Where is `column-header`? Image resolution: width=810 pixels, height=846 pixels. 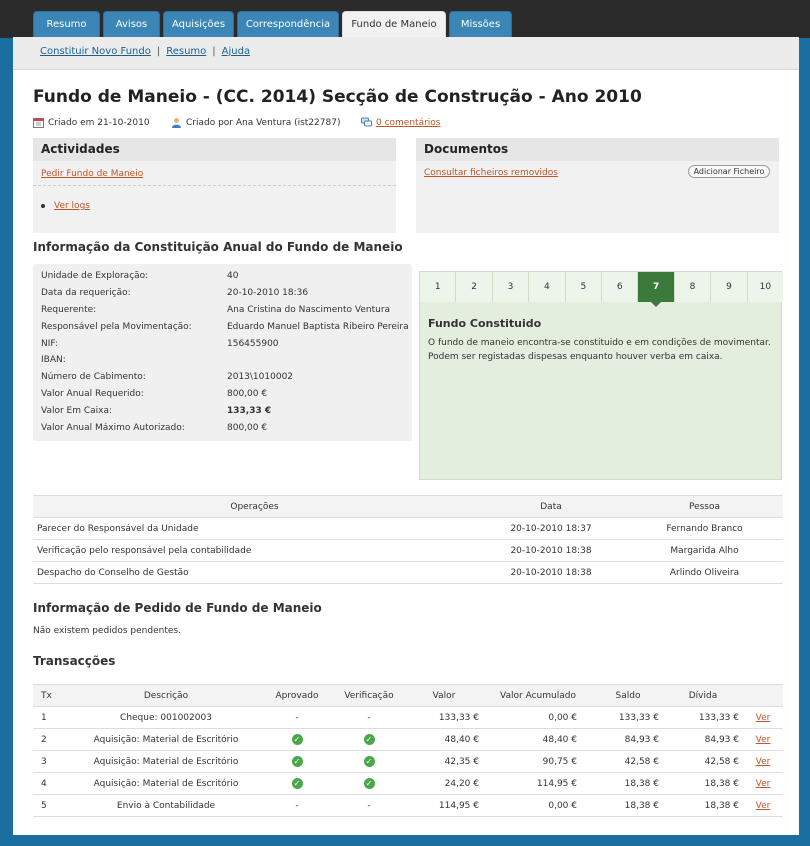
column-header is located at coordinates (763, 695).